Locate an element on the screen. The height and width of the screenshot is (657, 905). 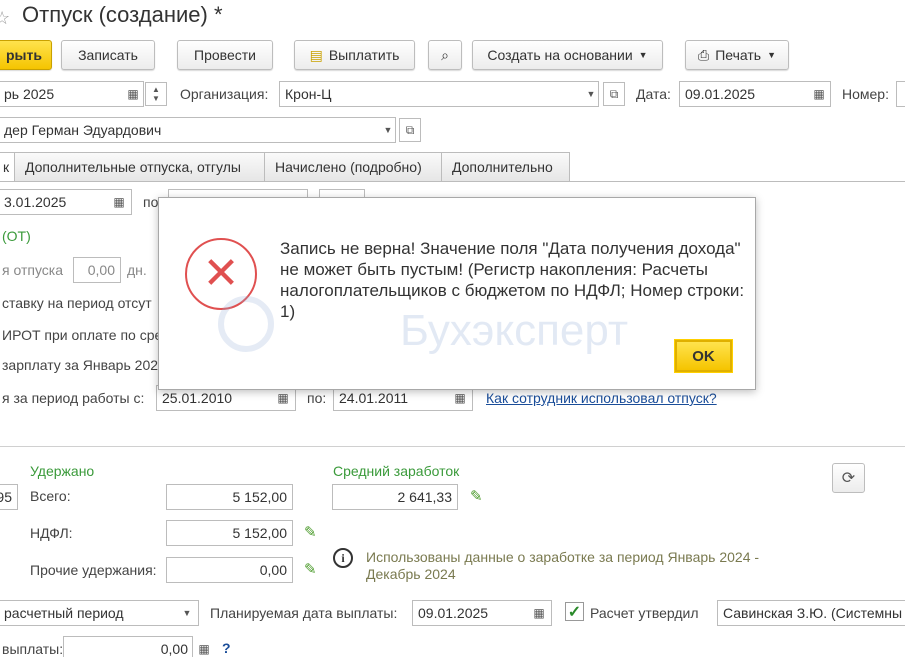
salary-label: зарплату за Январь 202 is located at coordinates (80, 365).